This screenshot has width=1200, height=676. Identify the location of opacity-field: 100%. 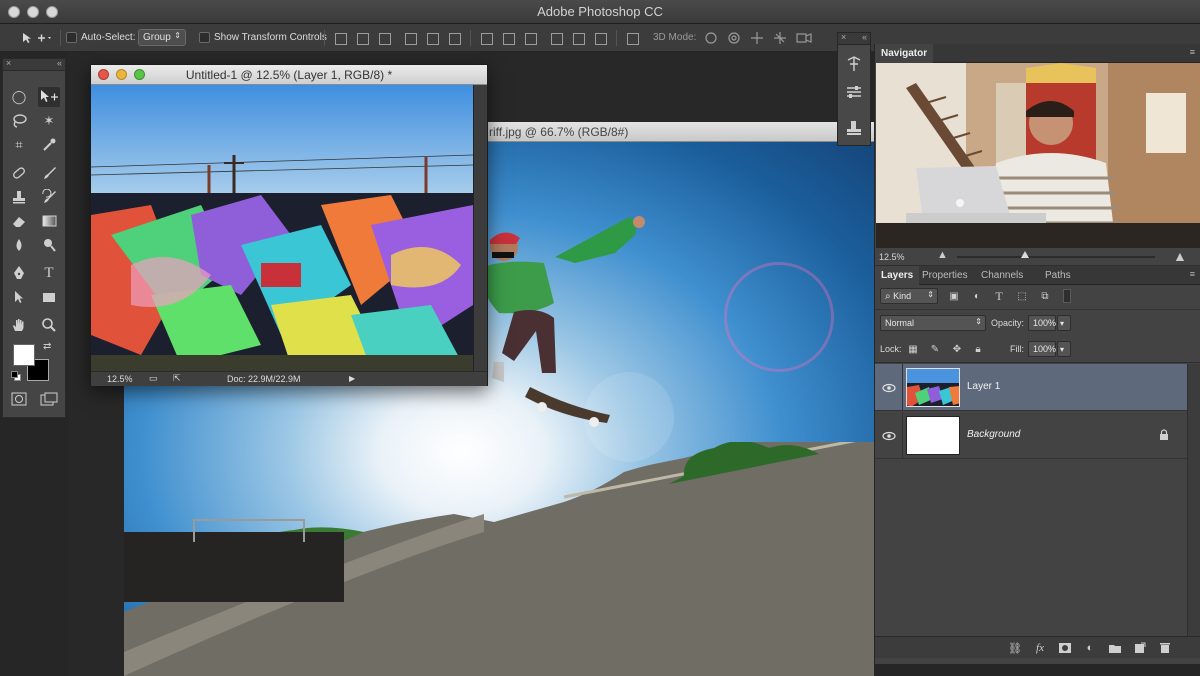
(1042, 323).